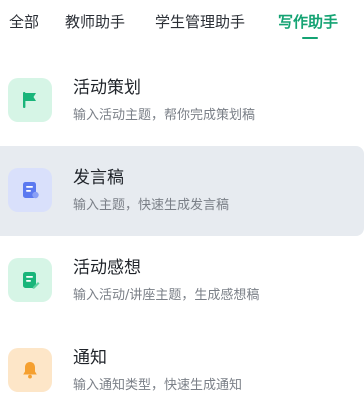 Image resolution: width=364 pixels, height=403 pixels. What do you see at coordinates (308, 22) in the screenshot?
I see `tab-writing-assistant: 写作助手` at bounding box center [308, 22].